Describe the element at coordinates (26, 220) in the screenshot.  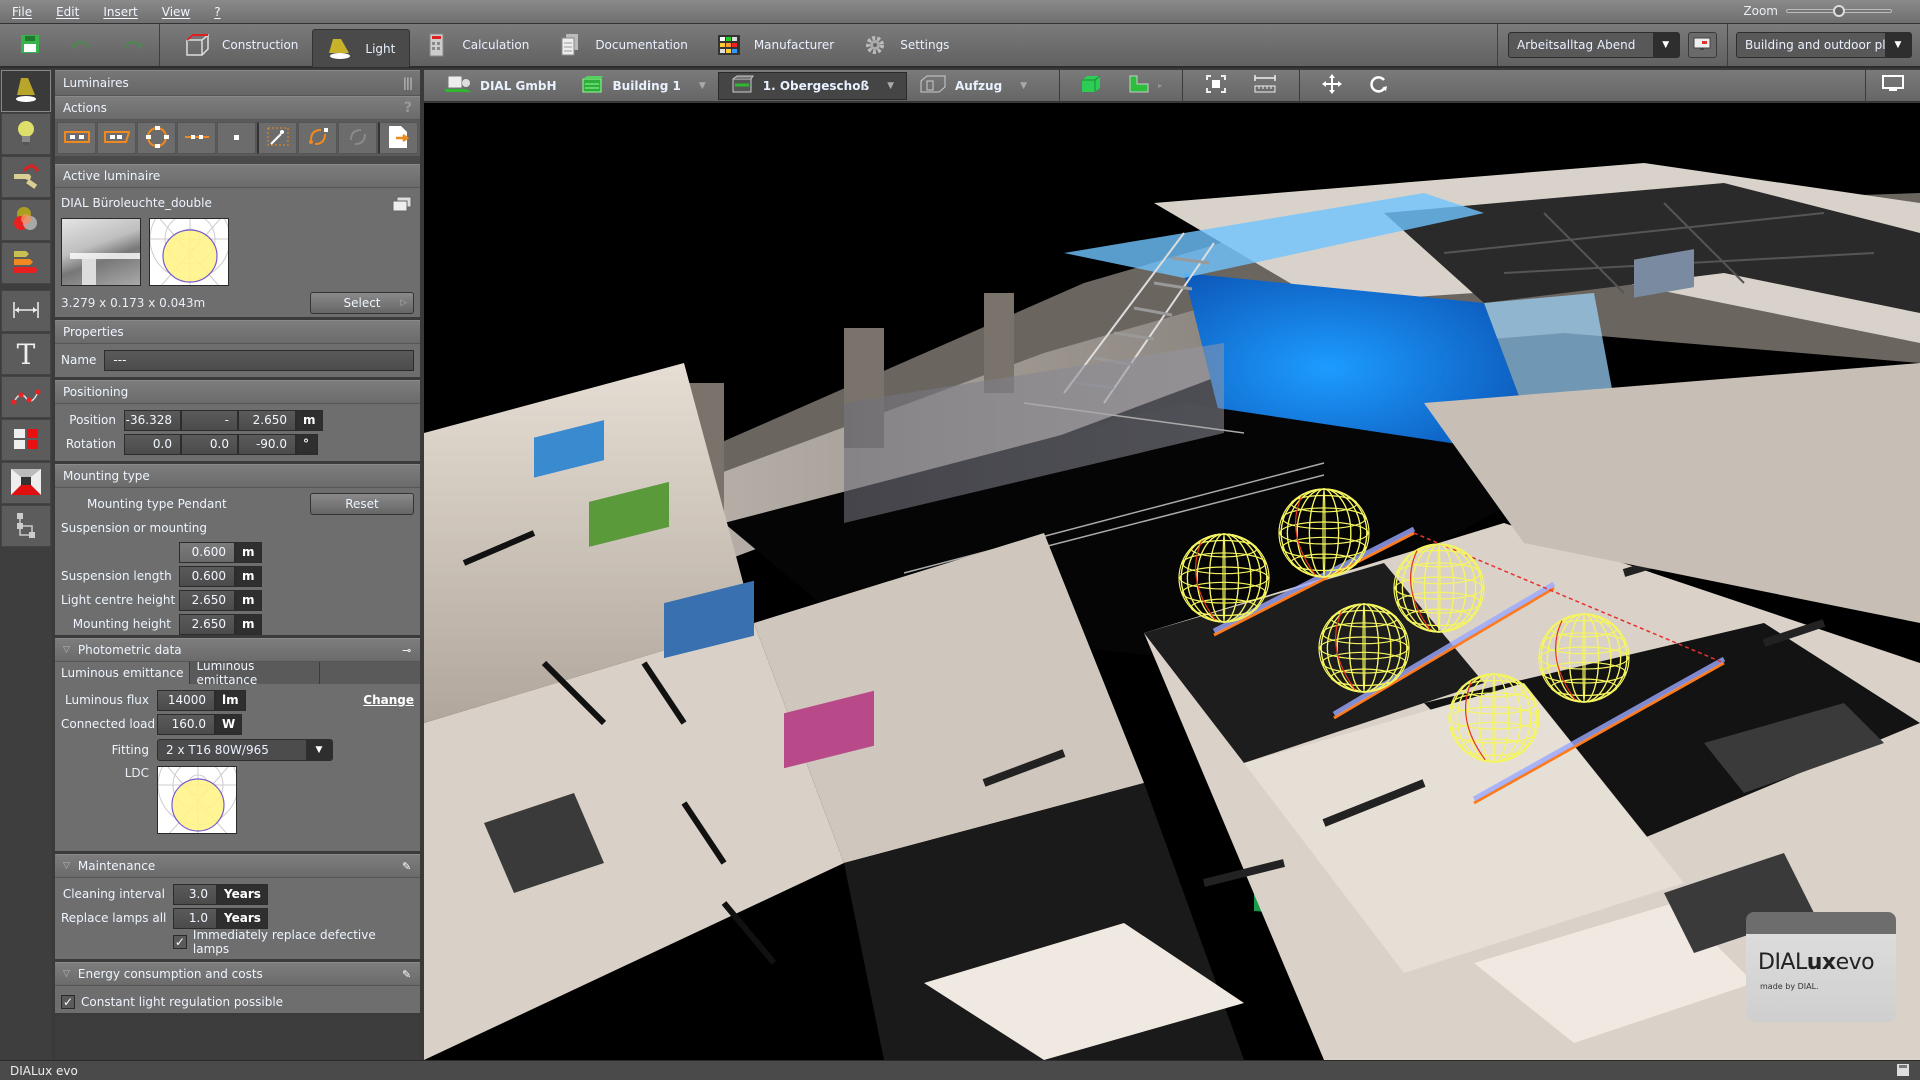
I see `sidebar-item-light-scenes` at that location.